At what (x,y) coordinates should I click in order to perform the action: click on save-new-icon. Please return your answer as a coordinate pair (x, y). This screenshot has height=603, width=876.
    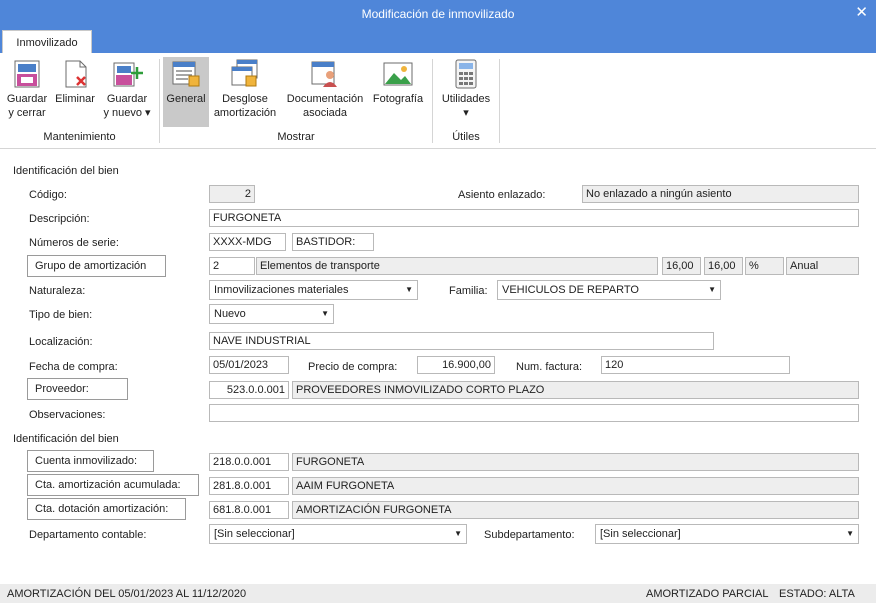
    Looking at the image, I should click on (128, 74).